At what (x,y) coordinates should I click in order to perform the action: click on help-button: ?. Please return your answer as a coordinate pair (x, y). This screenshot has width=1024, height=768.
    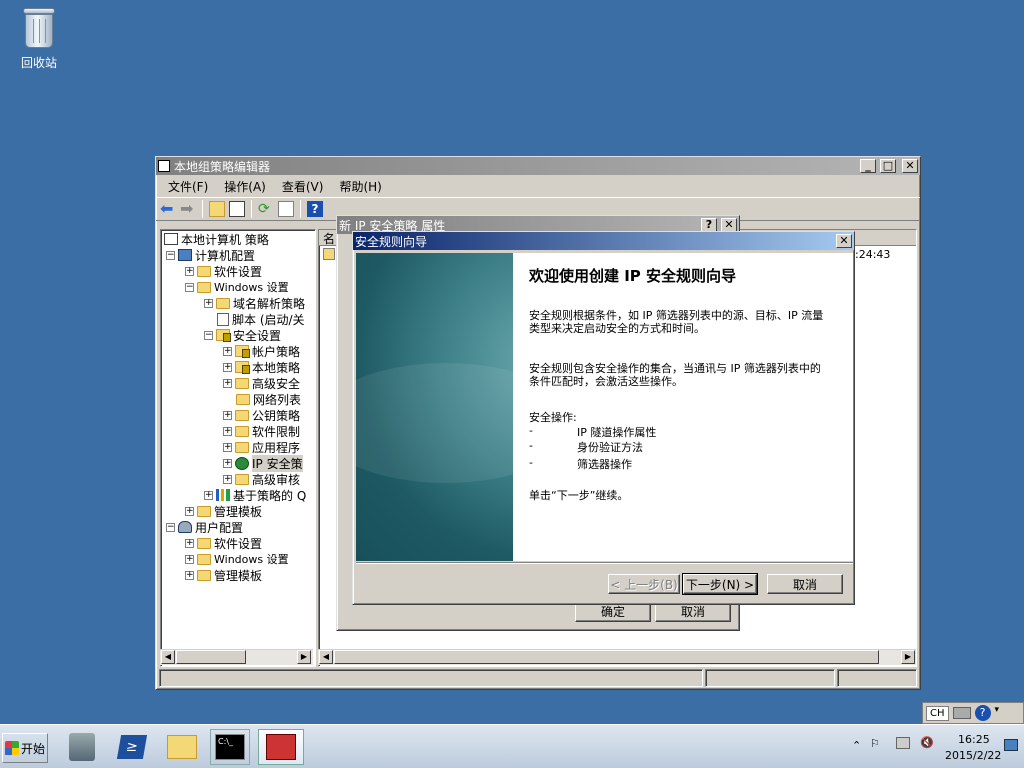
    Looking at the image, I should click on (709, 225).